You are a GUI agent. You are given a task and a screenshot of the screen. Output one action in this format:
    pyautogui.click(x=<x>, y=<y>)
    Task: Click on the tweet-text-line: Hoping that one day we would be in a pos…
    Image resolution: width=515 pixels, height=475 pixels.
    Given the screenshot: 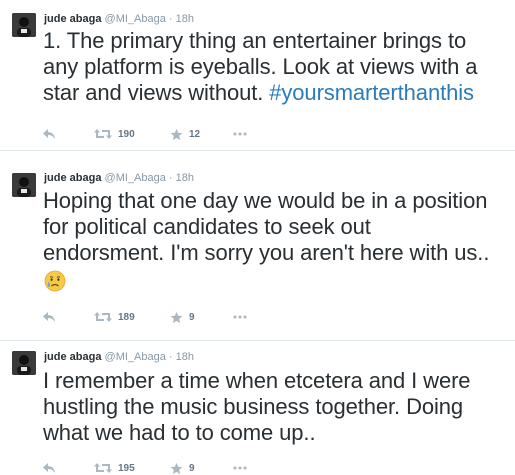 What is the action you would take?
    pyautogui.click(x=265, y=200)
    